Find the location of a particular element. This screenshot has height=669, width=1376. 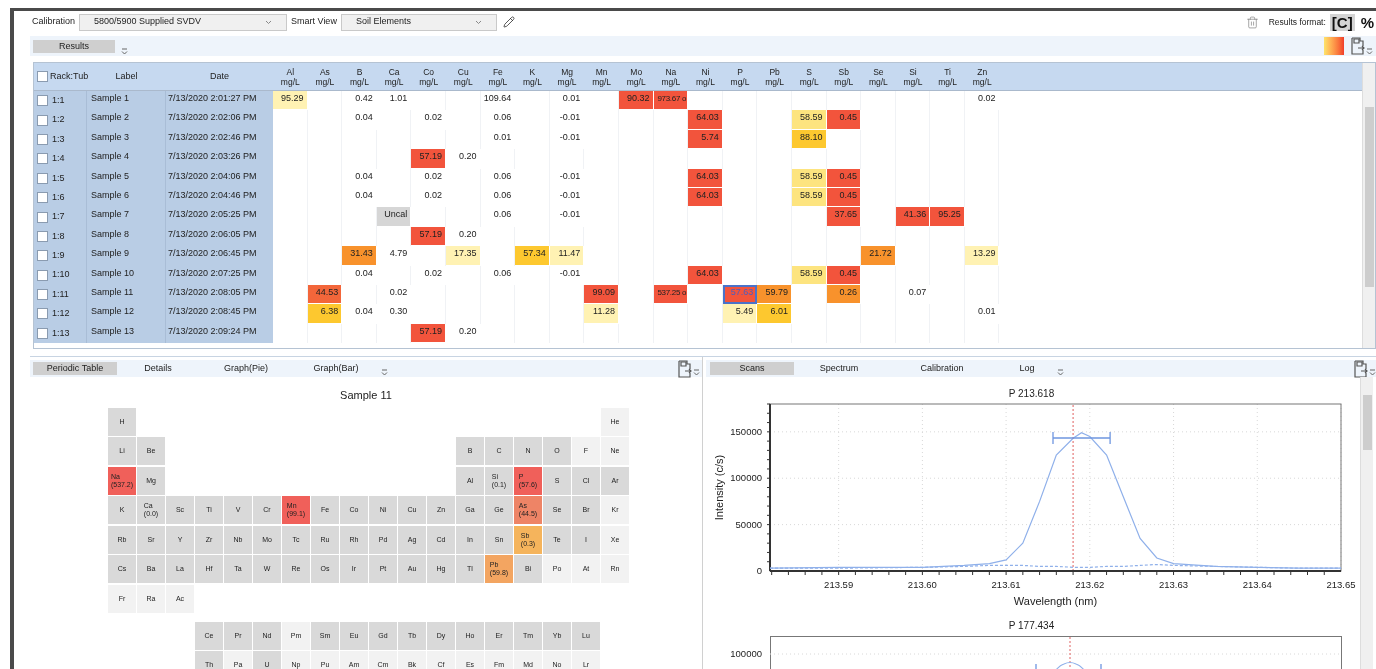

table-cell: 41.36 is located at coordinates (913, 217).